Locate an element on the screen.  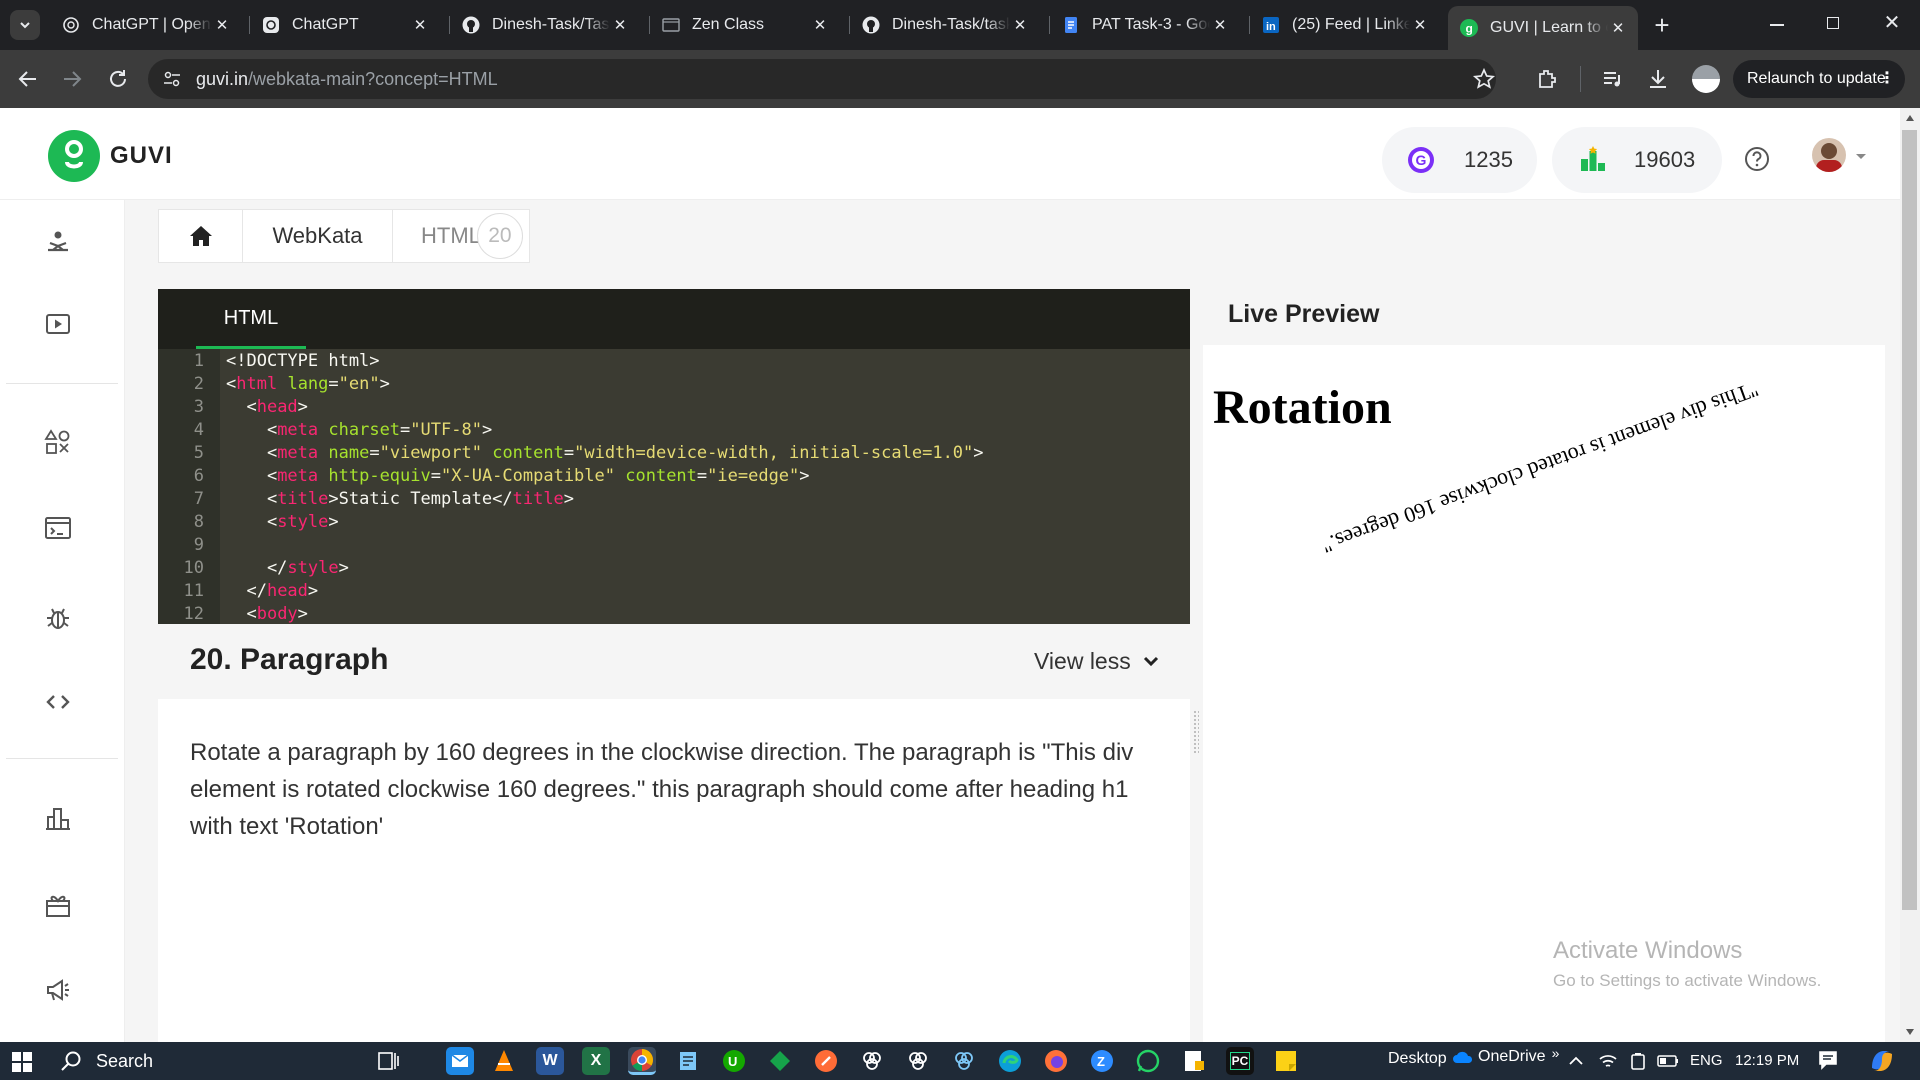
sticky-notes-icon is located at coordinates (1286, 1061).